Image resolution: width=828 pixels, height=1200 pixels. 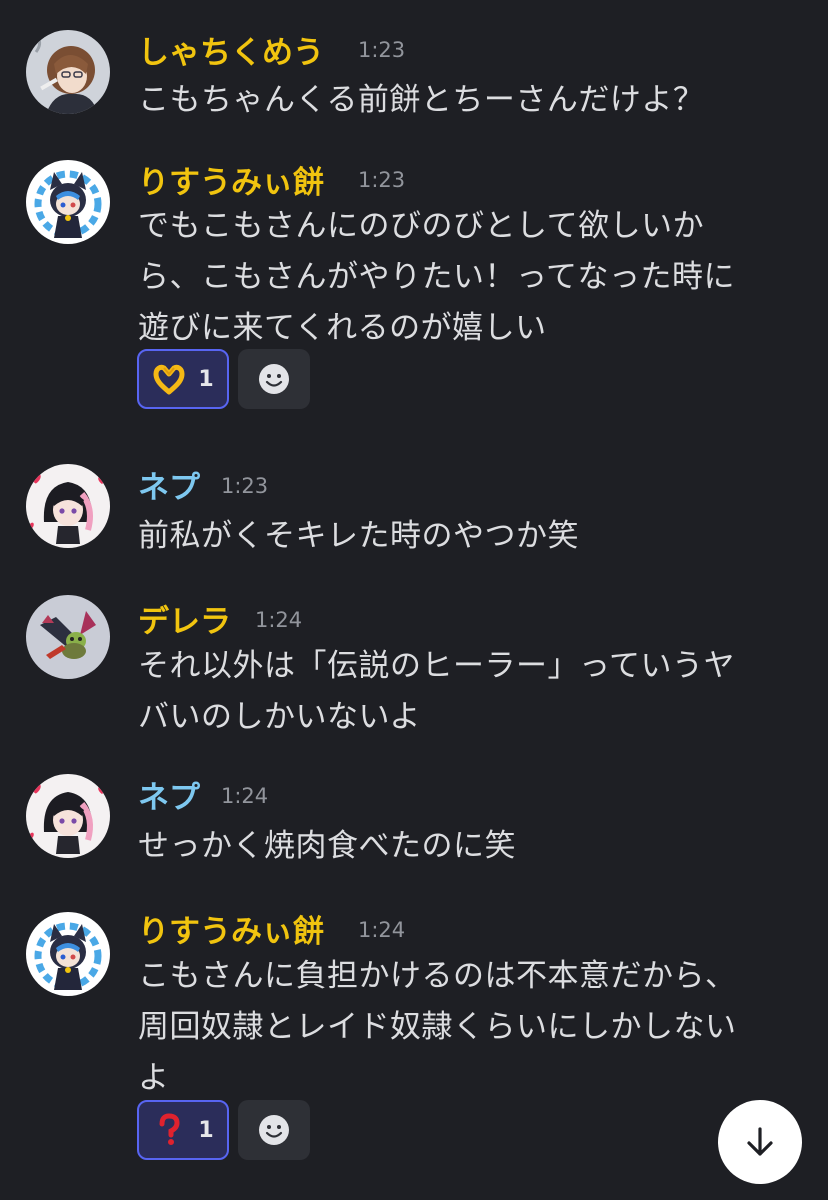 What do you see at coordinates (231, 49) in the screenshot?
I see `author-name: しゃちくめう` at bounding box center [231, 49].